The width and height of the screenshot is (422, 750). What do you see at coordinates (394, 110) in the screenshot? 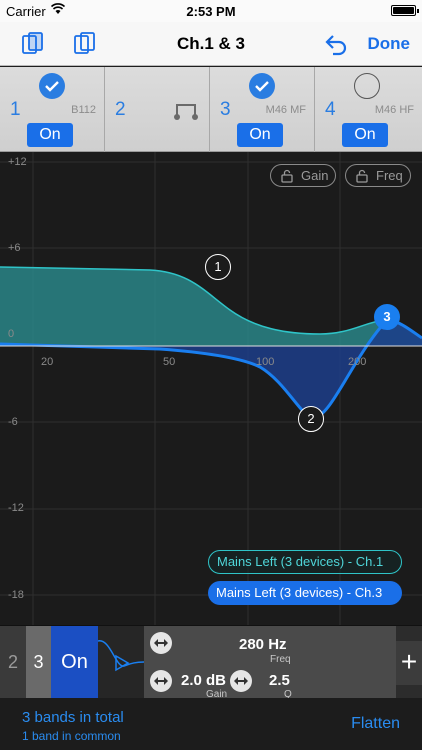
I see `device-label: M46 HF` at bounding box center [394, 110].